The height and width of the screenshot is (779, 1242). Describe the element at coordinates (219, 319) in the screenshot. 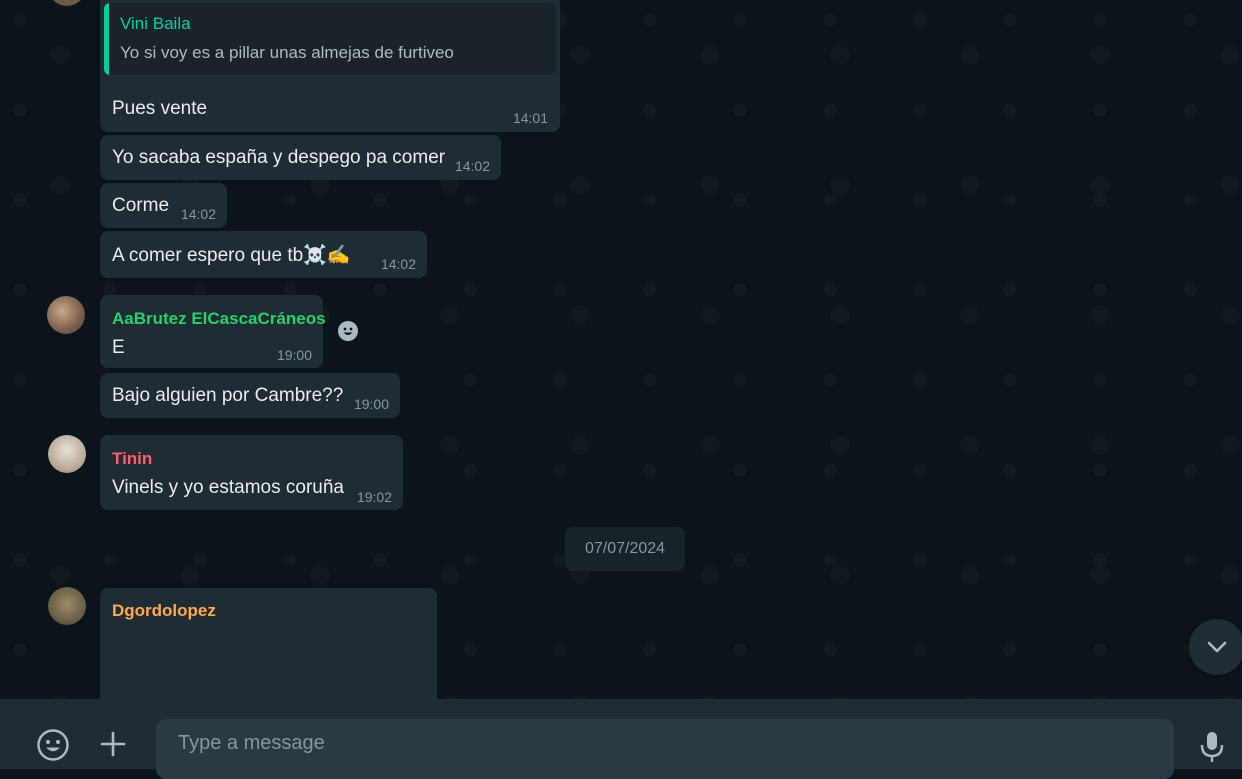

I see `sender-name: AaBrutez ElCascaCráneos` at that location.